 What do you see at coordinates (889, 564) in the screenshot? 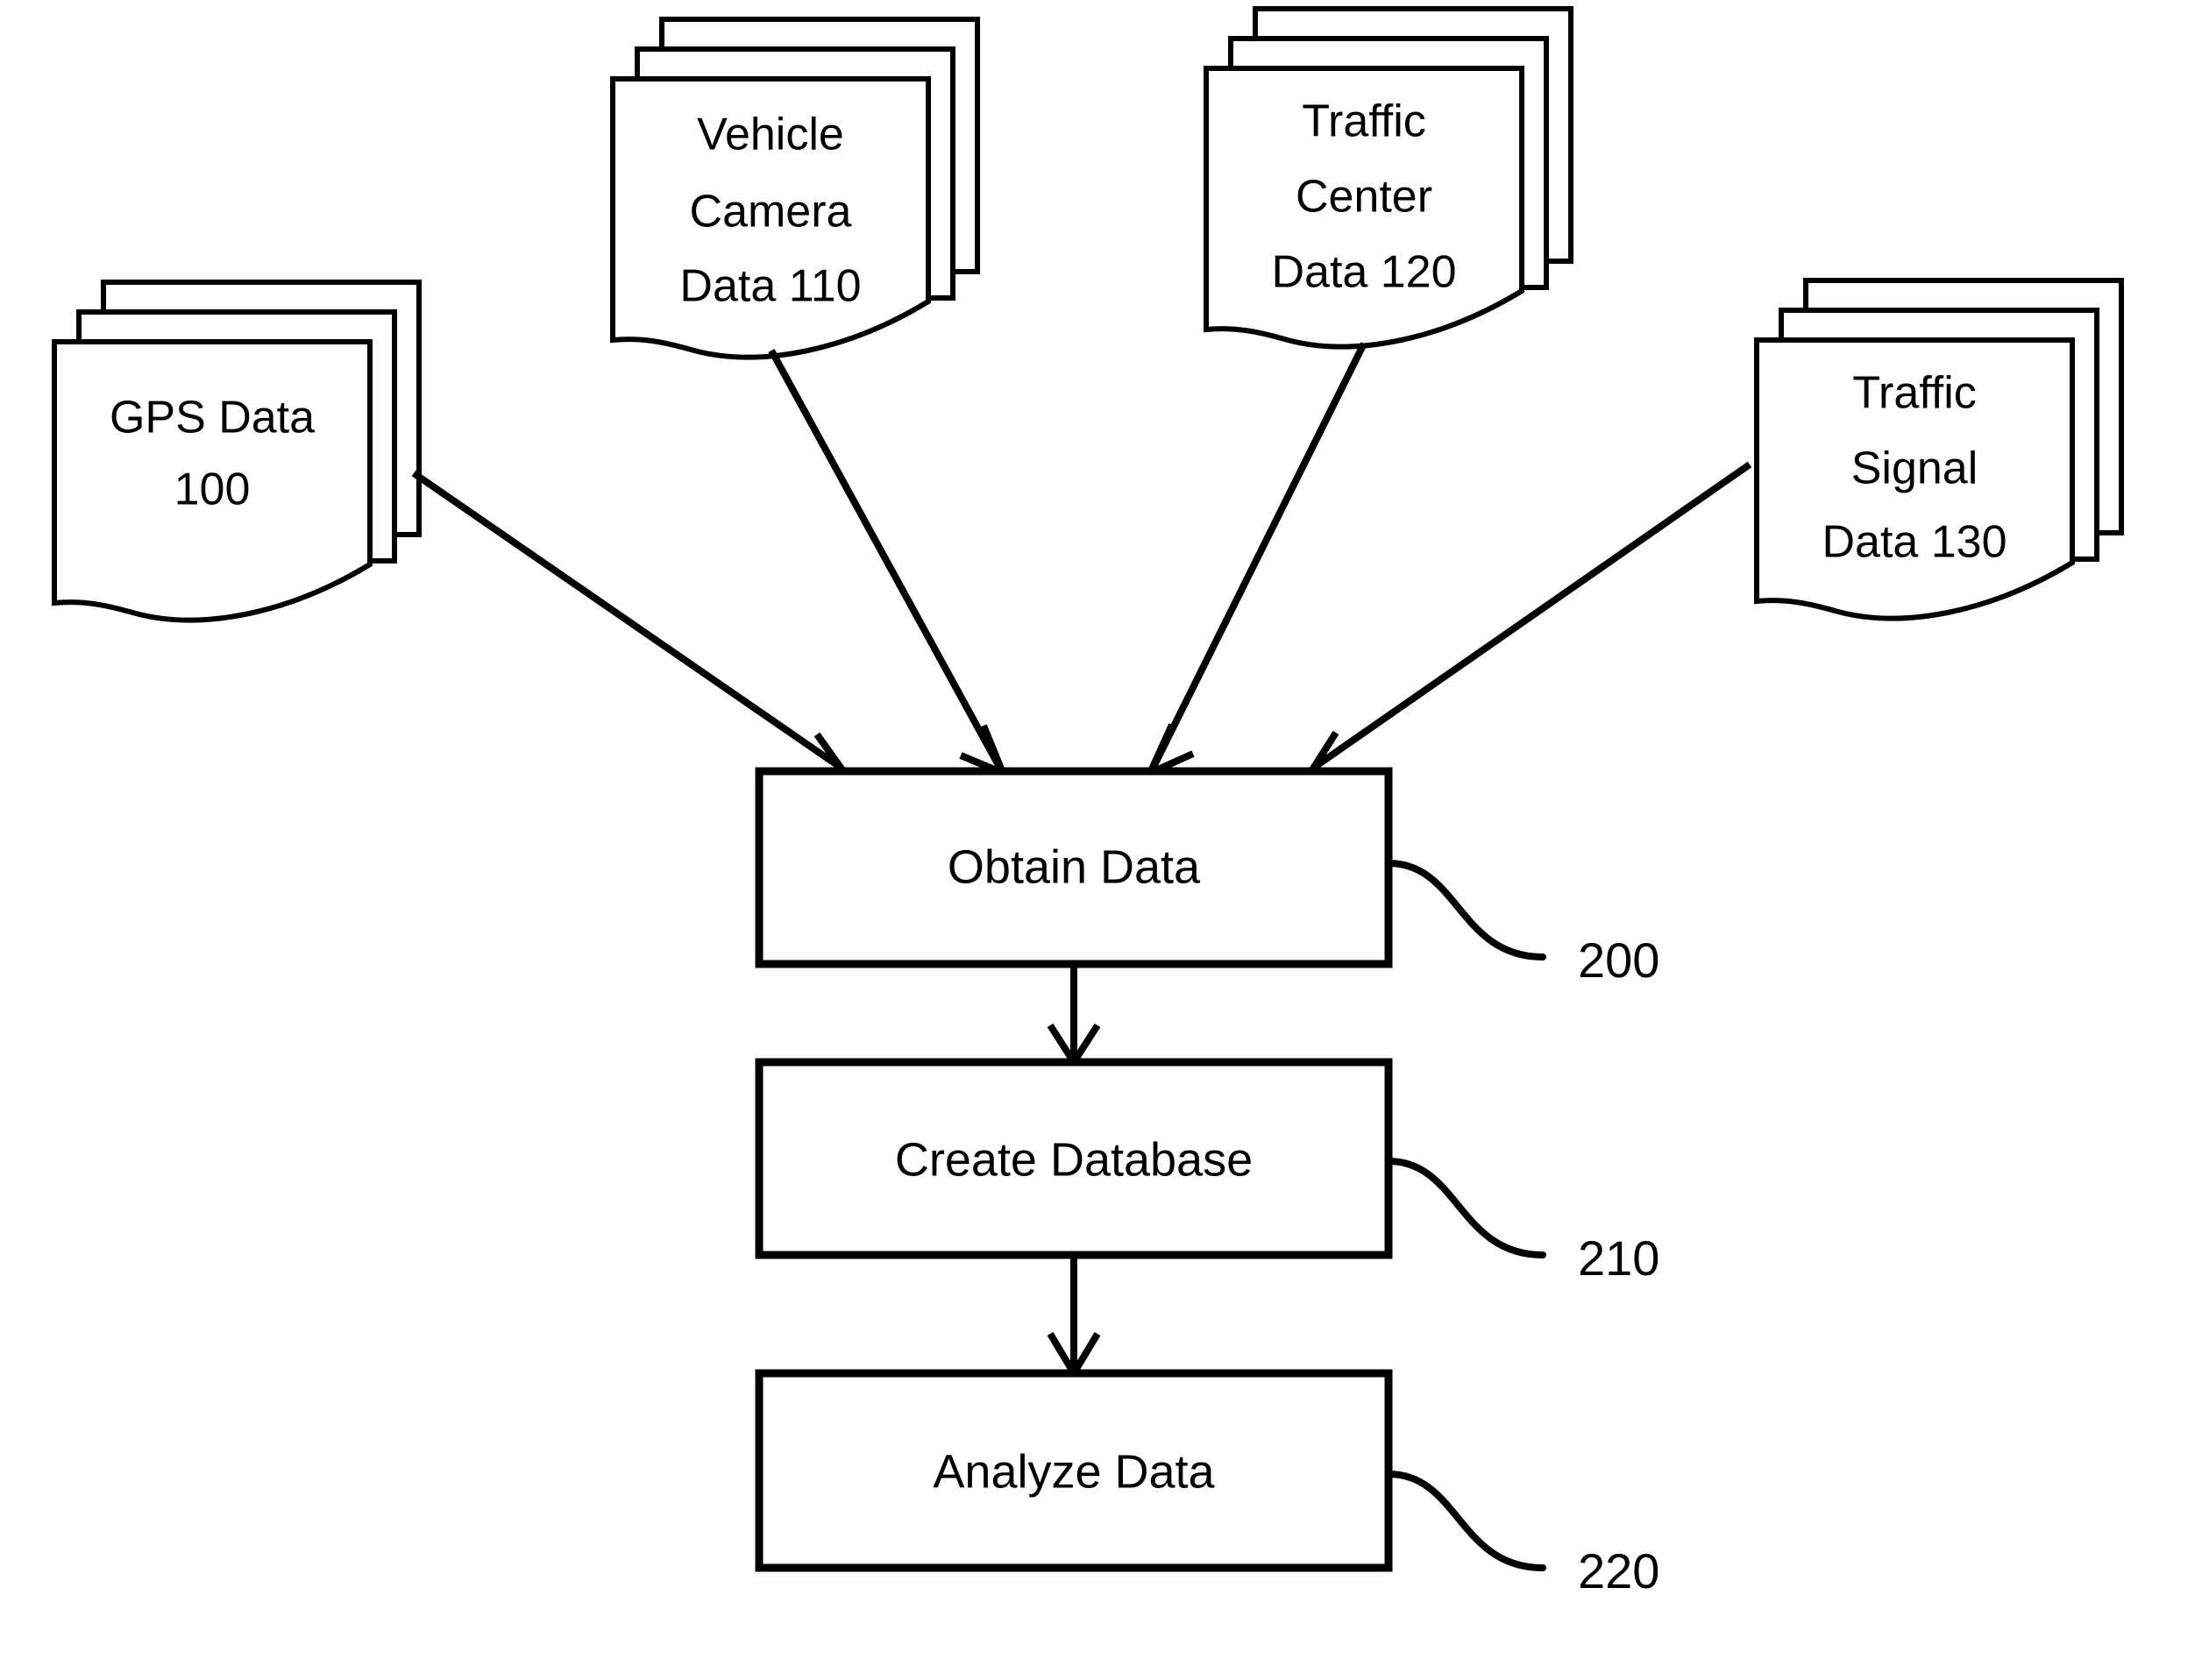
I see `arrow-vehicle-to-obtain` at bounding box center [889, 564].